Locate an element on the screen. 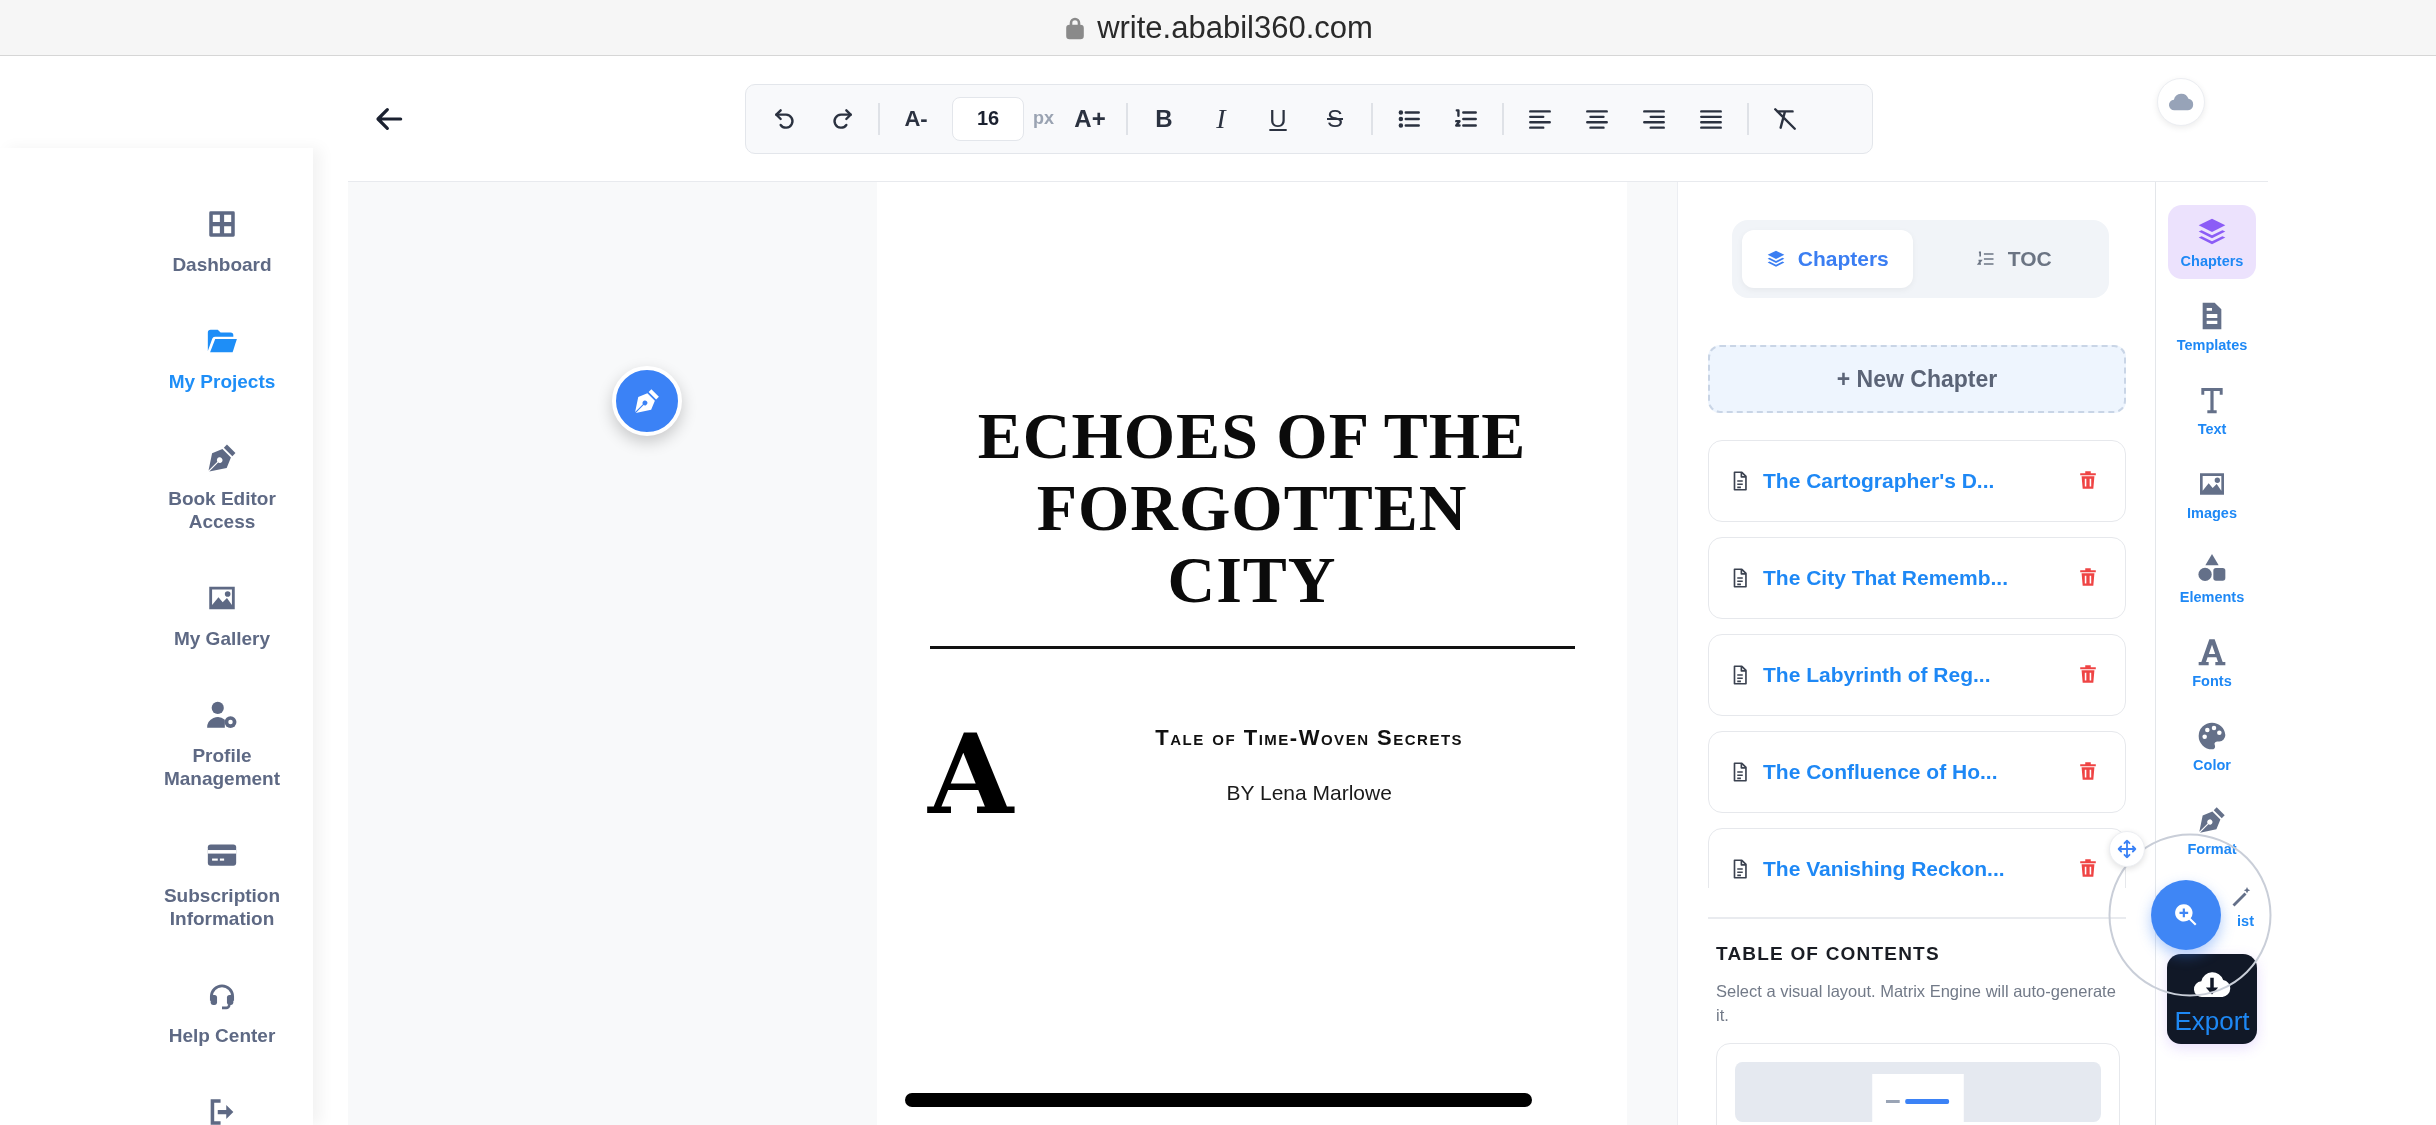 The image size is (2436, 1125). move-icon is located at coordinates (2127, 849).